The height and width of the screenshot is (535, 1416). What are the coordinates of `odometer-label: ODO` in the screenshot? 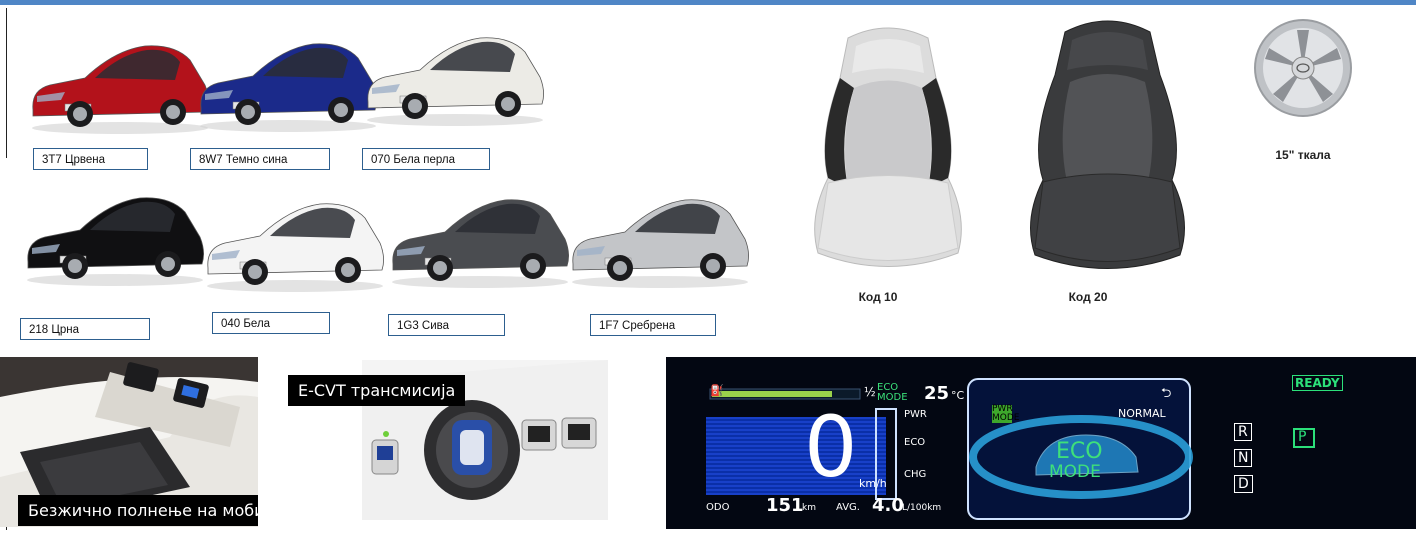 It's located at (718, 507).